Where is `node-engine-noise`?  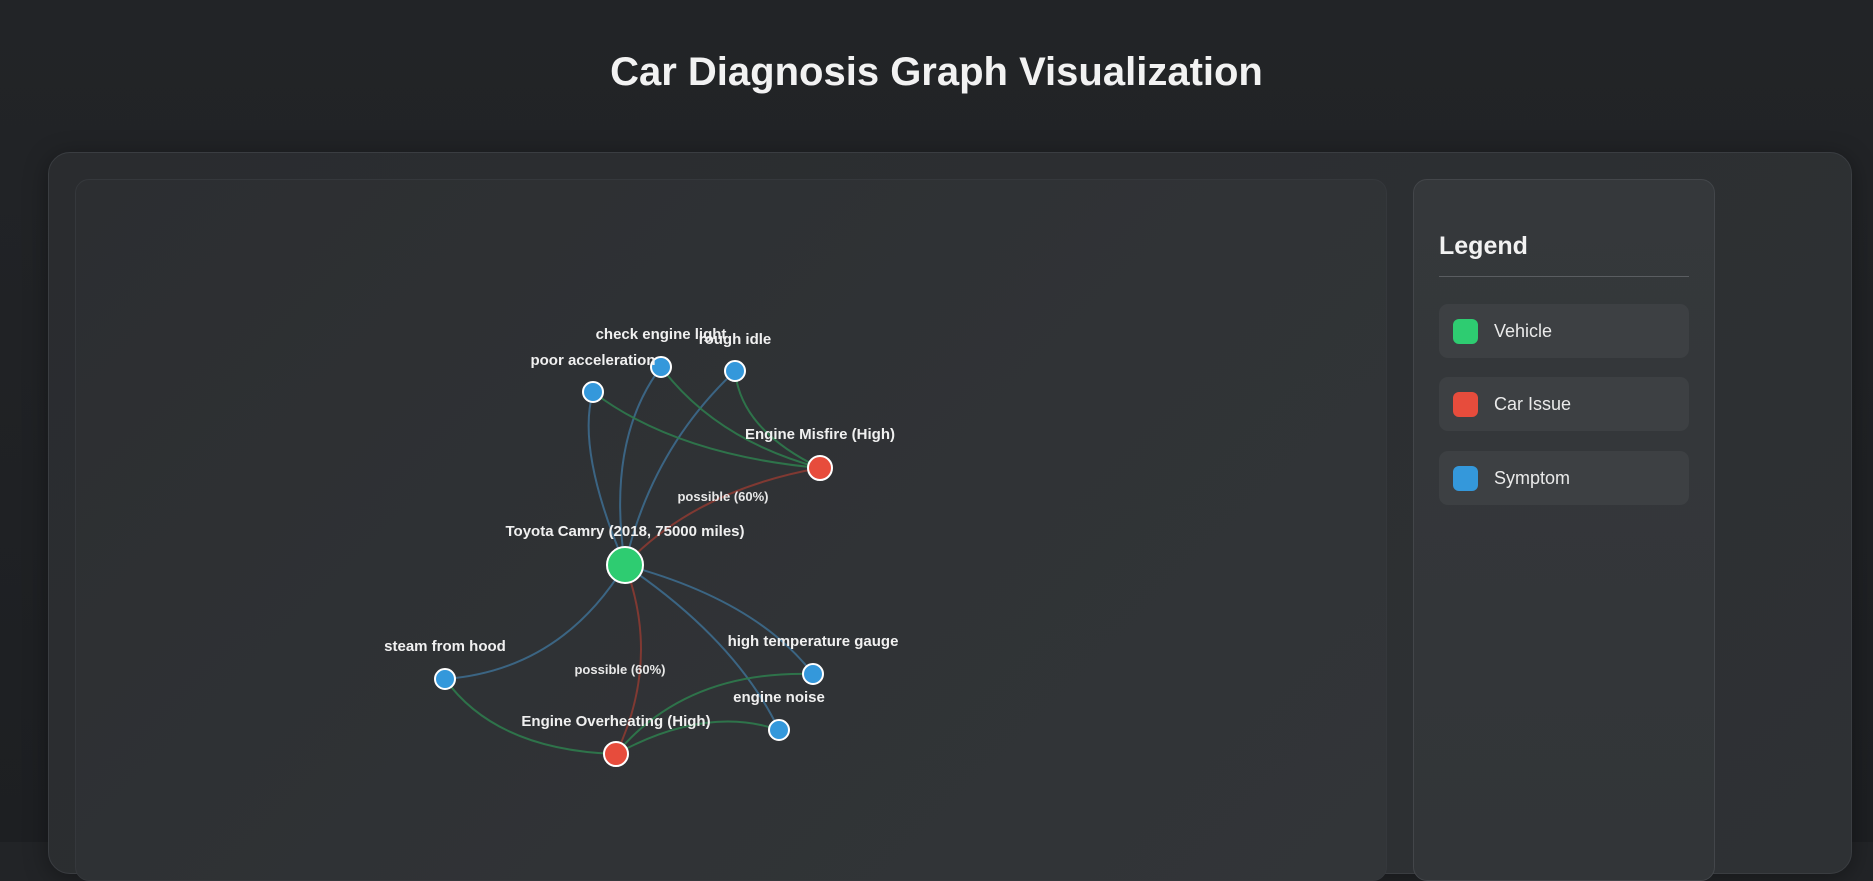 node-engine-noise is located at coordinates (779, 730).